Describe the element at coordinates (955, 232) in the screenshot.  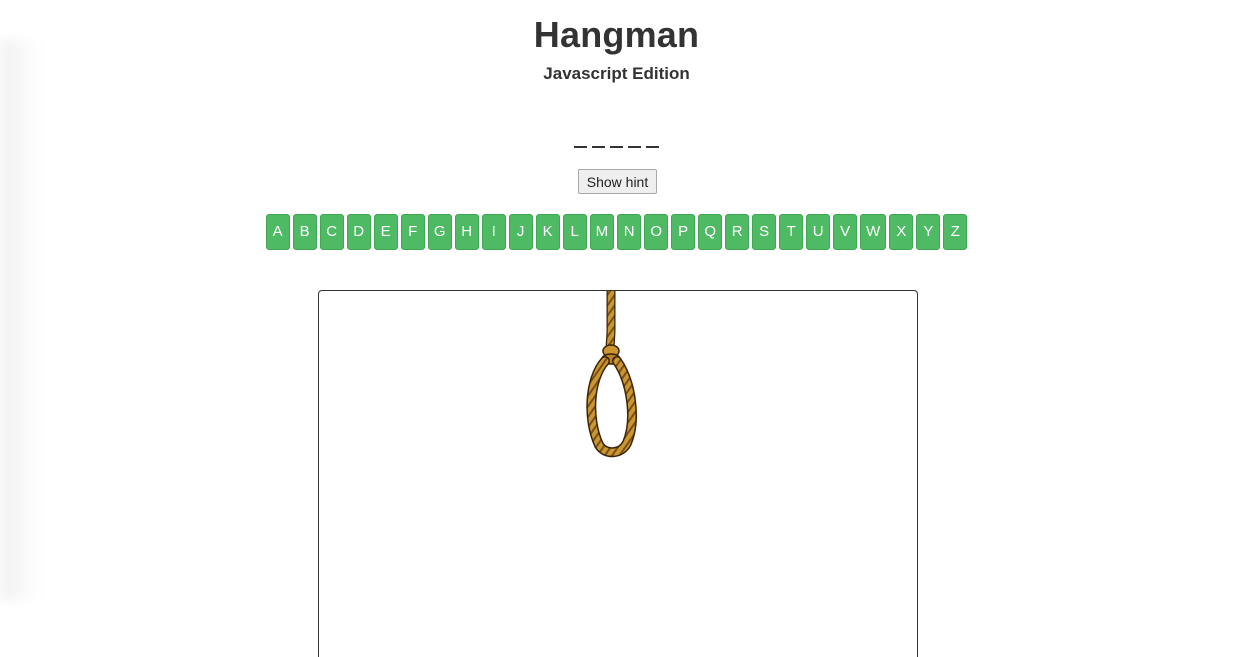
I see `letter-button-z: Z` at that location.